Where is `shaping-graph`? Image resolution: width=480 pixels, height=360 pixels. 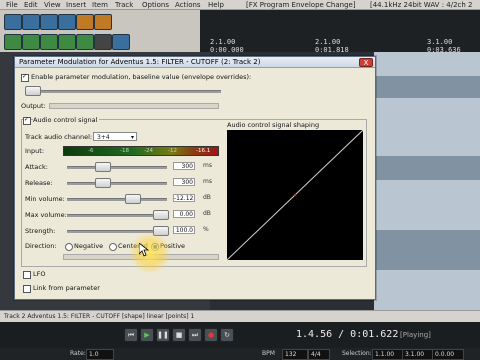
shaping-graph is located at coordinates (295, 195).